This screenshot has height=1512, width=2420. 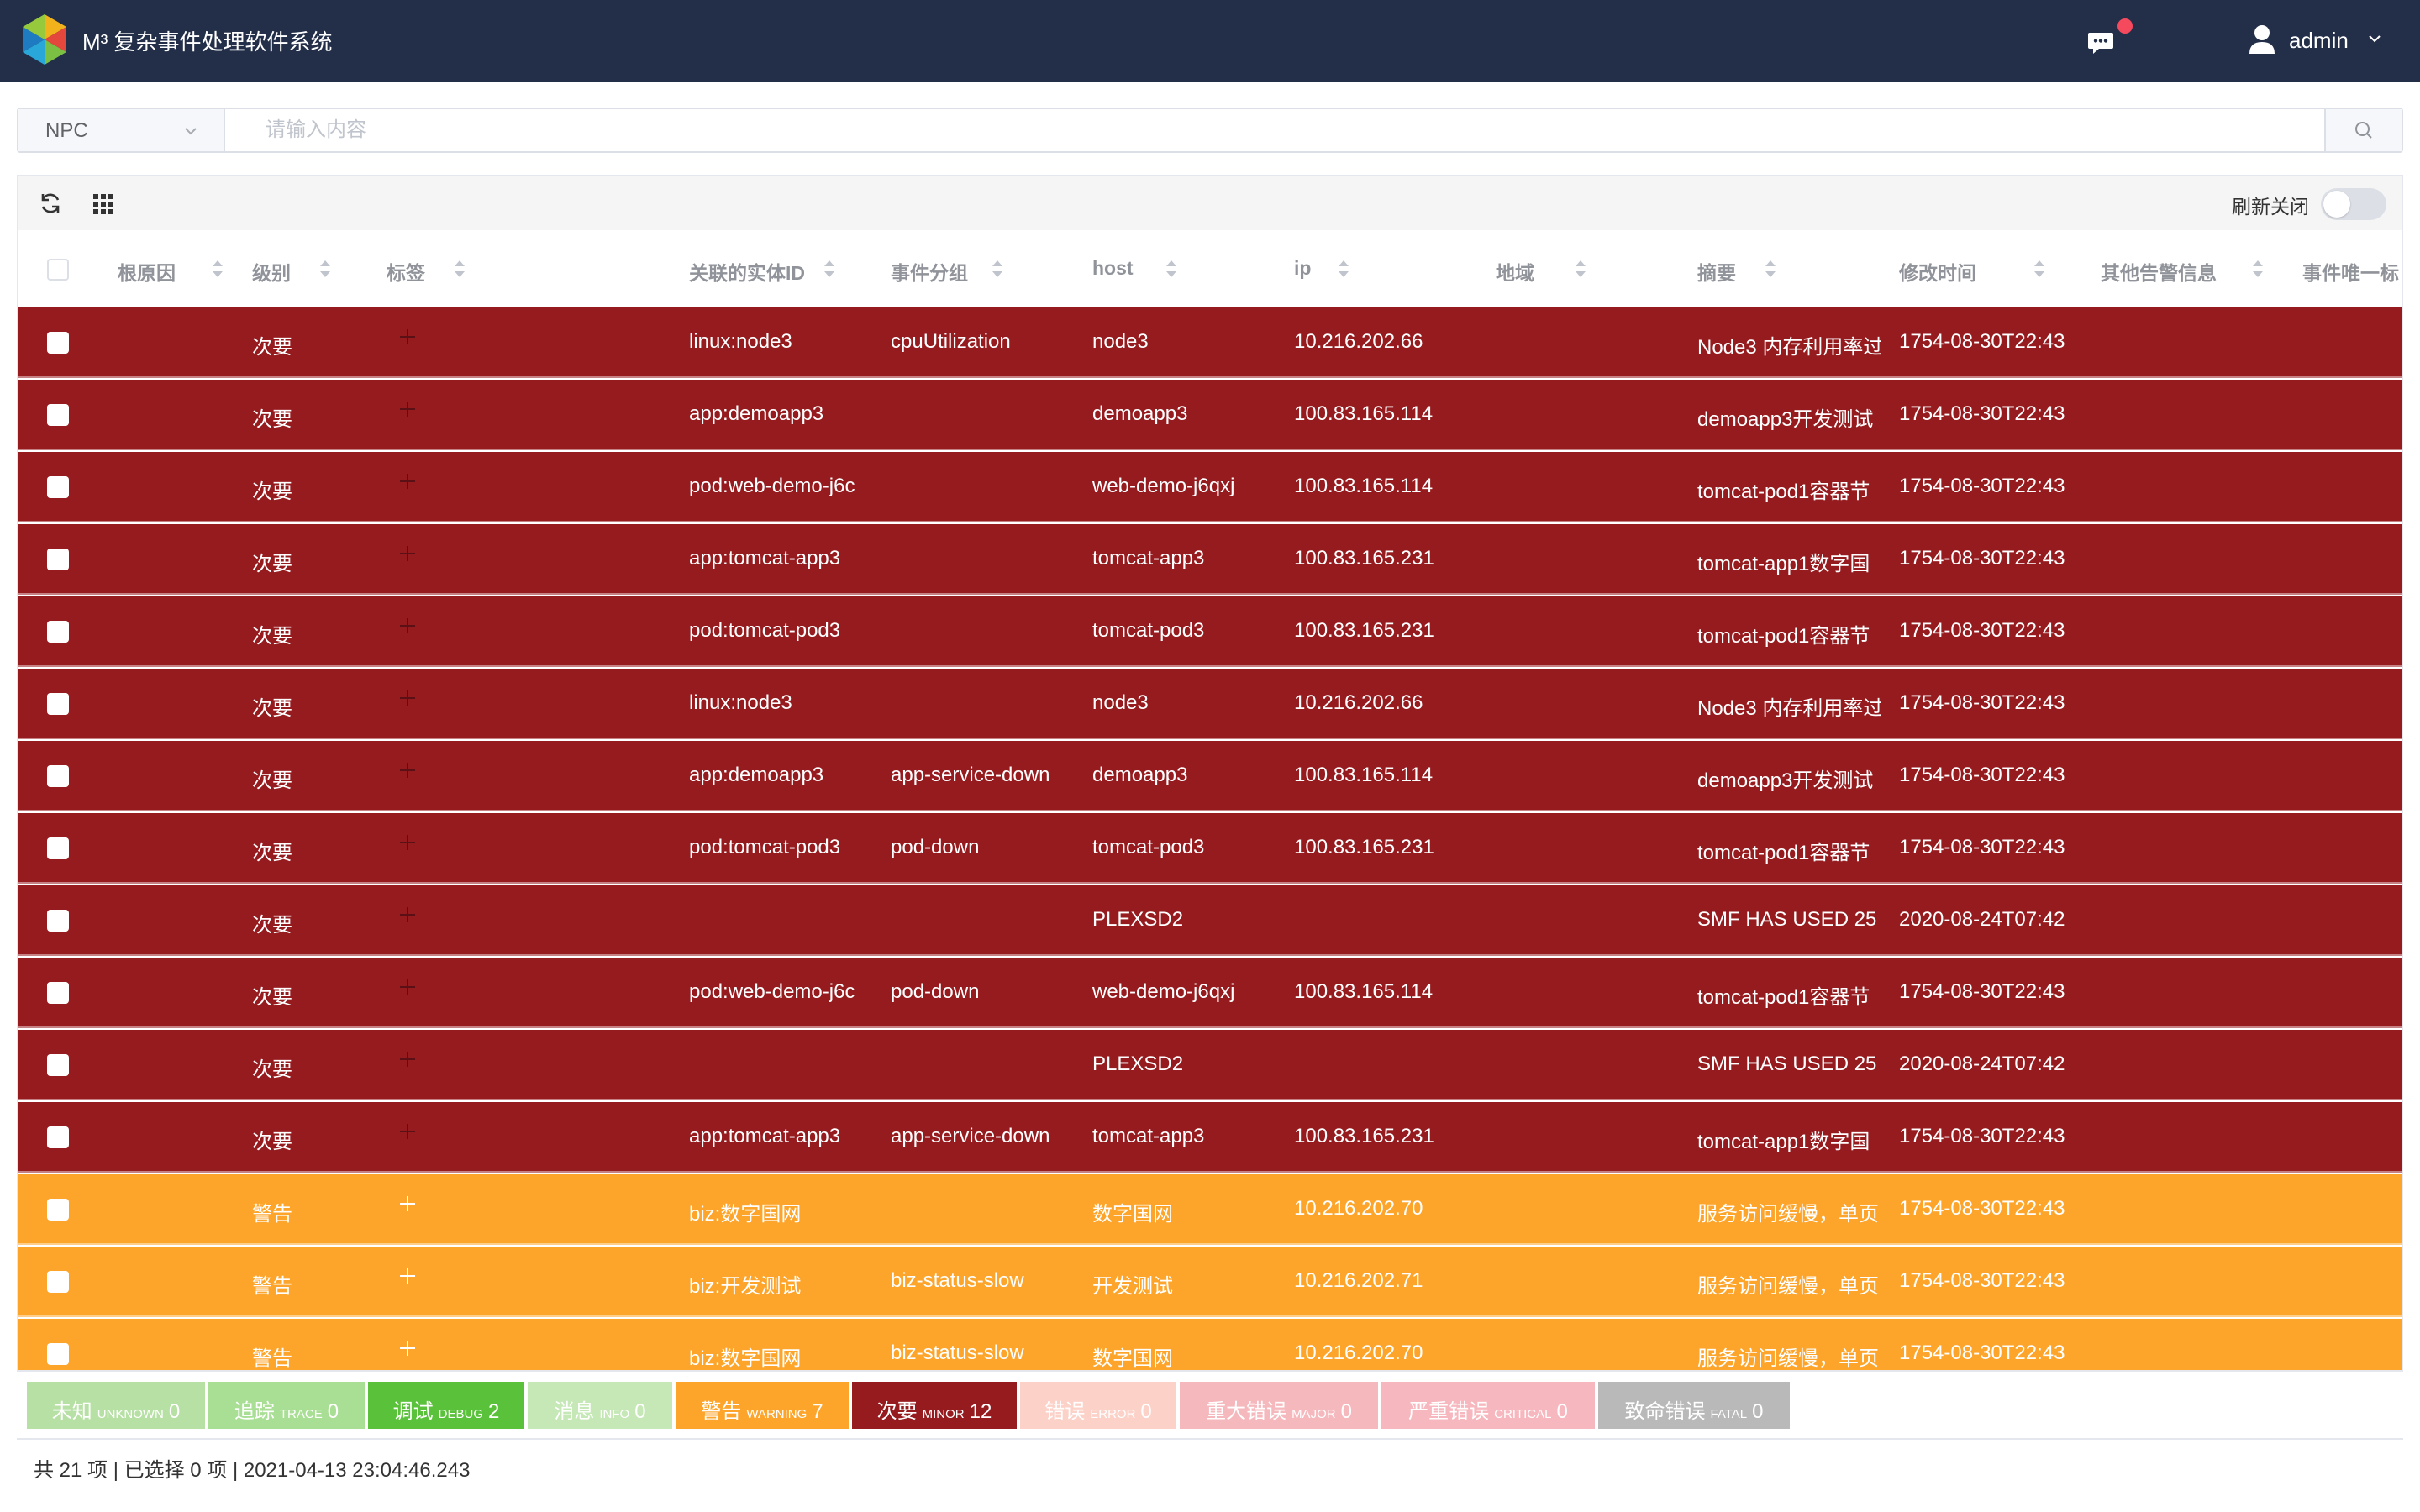 I want to click on legend-info: 消息 INFO 0, so click(x=600, y=1405).